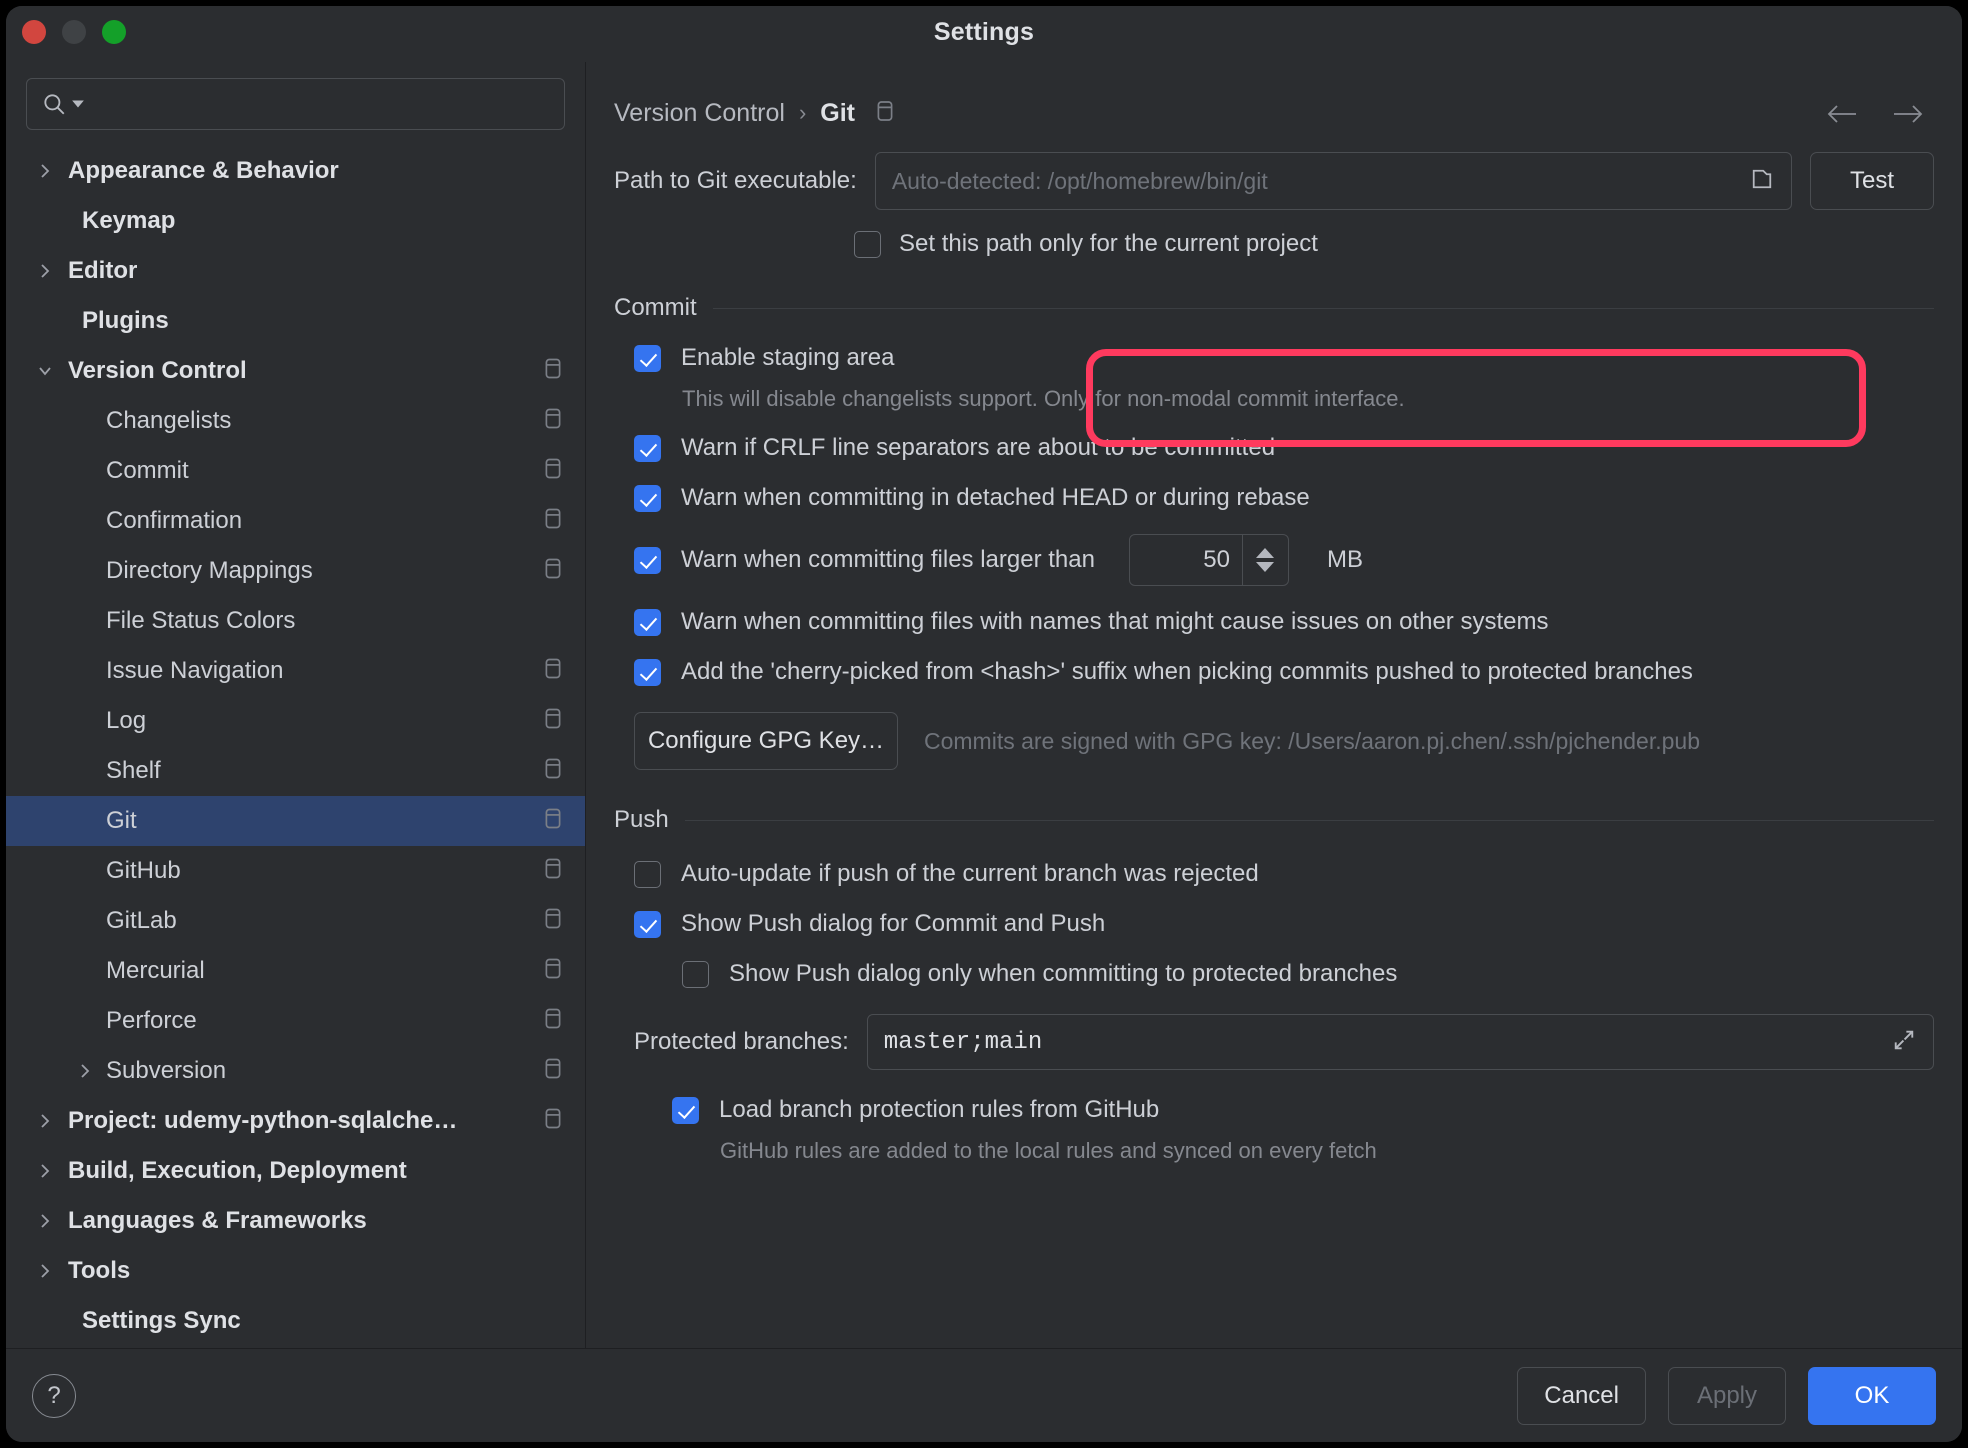 The width and height of the screenshot is (1968, 1448). I want to click on enable-staging-label: Enable staging area, so click(788, 357).